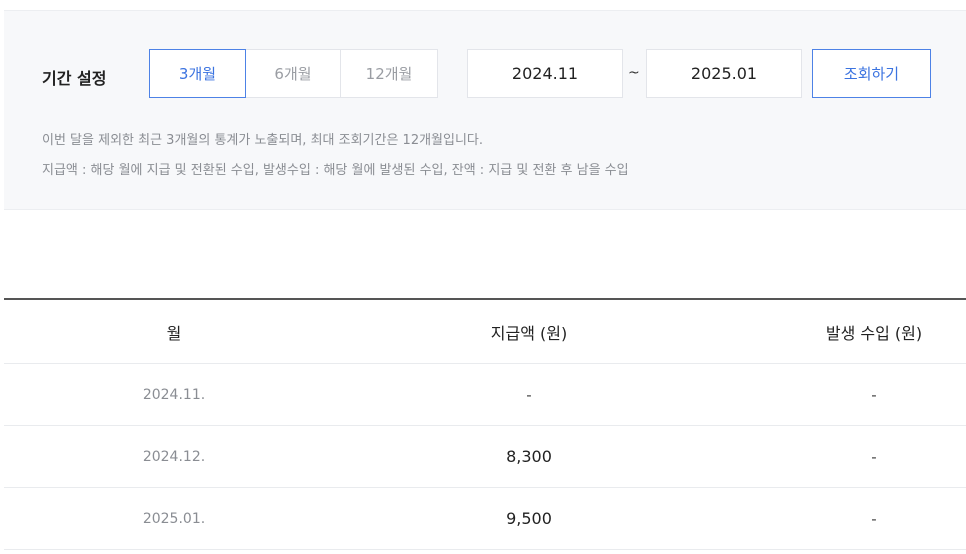 This screenshot has height=554, width=966. Describe the element at coordinates (529, 518) in the screenshot. I see `paid-cell: 9,500` at that location.